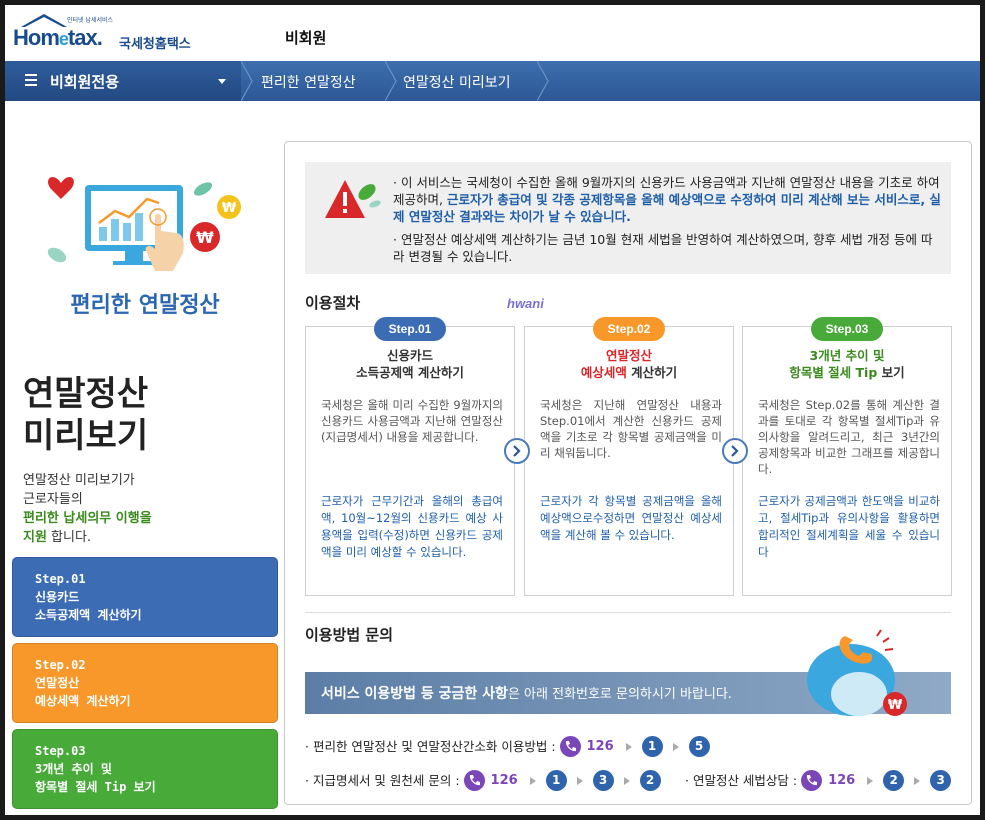 Image resolution: width=985 pixels, height=820 pixels. I want to click on nav-menu-label: 비회원전용, so click(85, 82).